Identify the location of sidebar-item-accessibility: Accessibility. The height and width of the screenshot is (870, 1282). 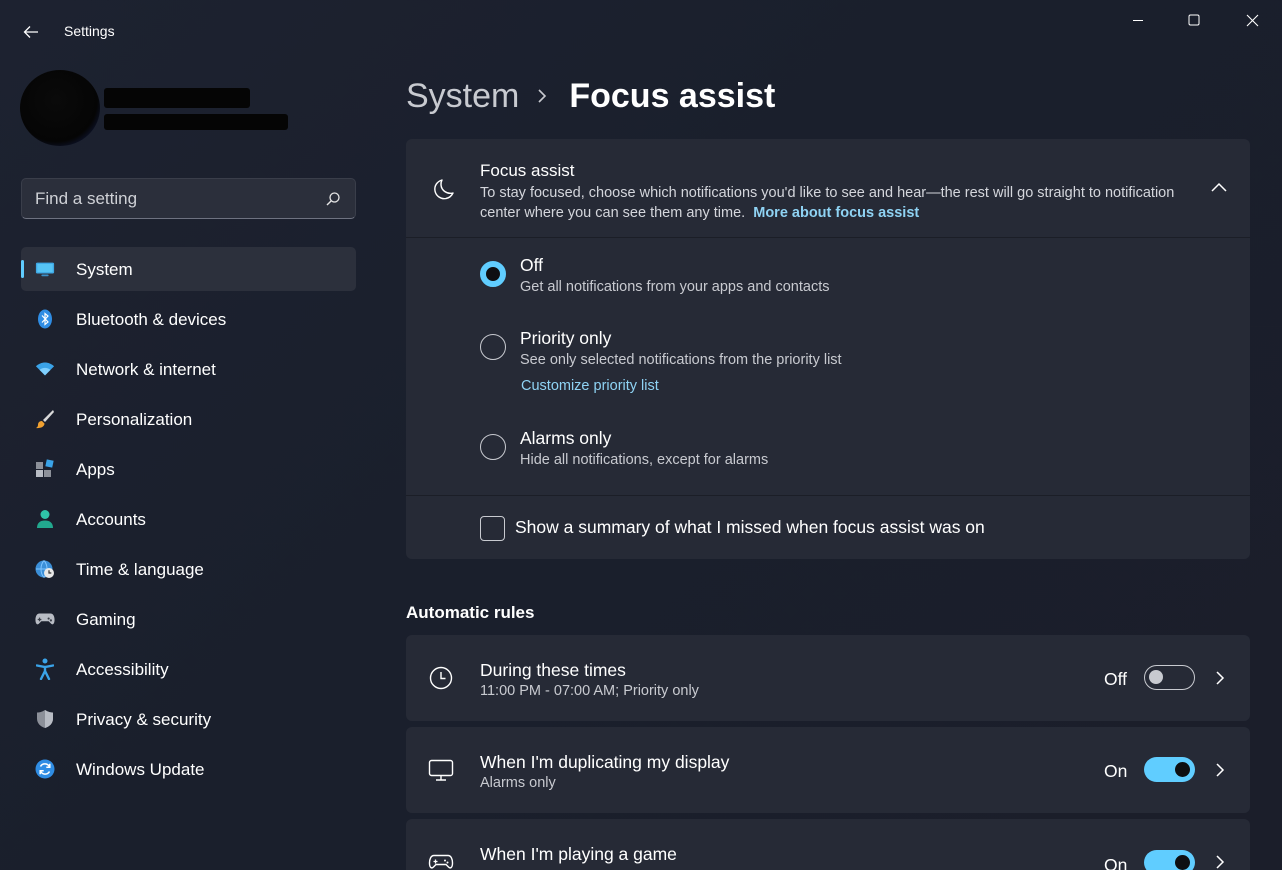
(188, 669).